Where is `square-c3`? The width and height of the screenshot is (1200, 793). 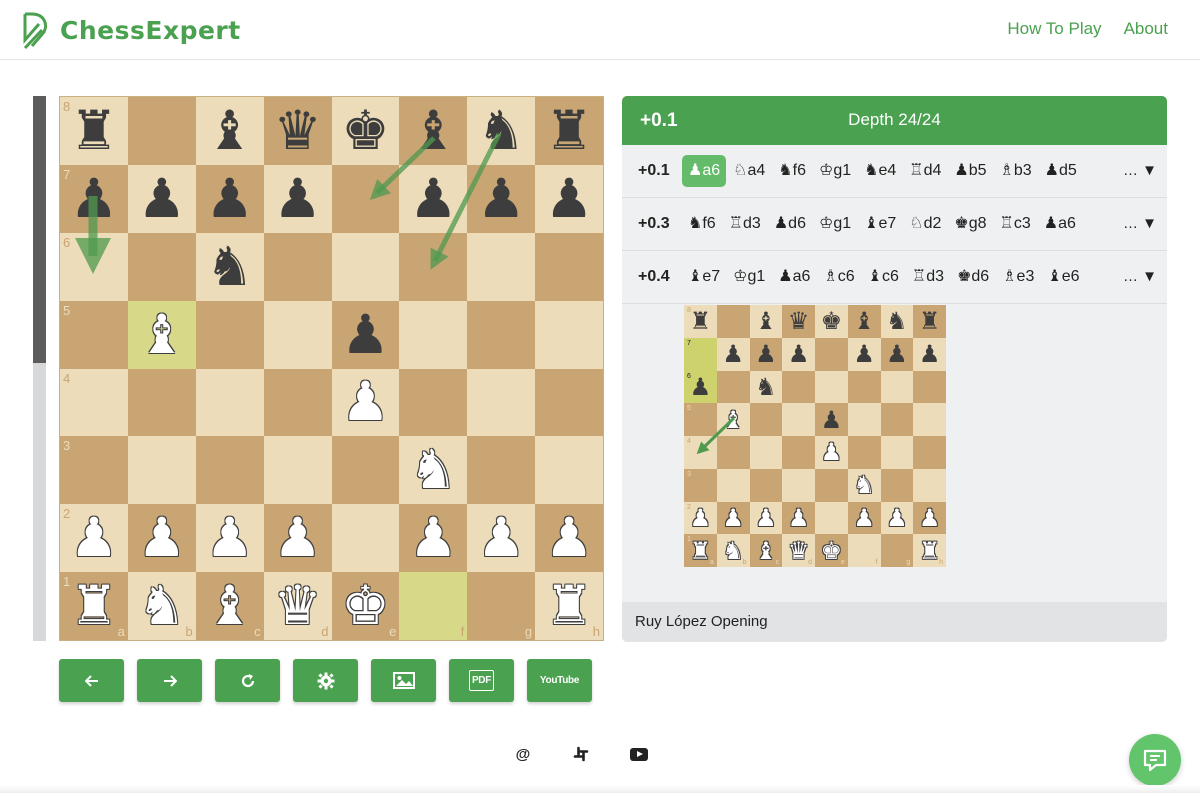
square-c3 is located at coordinates (229, 470).